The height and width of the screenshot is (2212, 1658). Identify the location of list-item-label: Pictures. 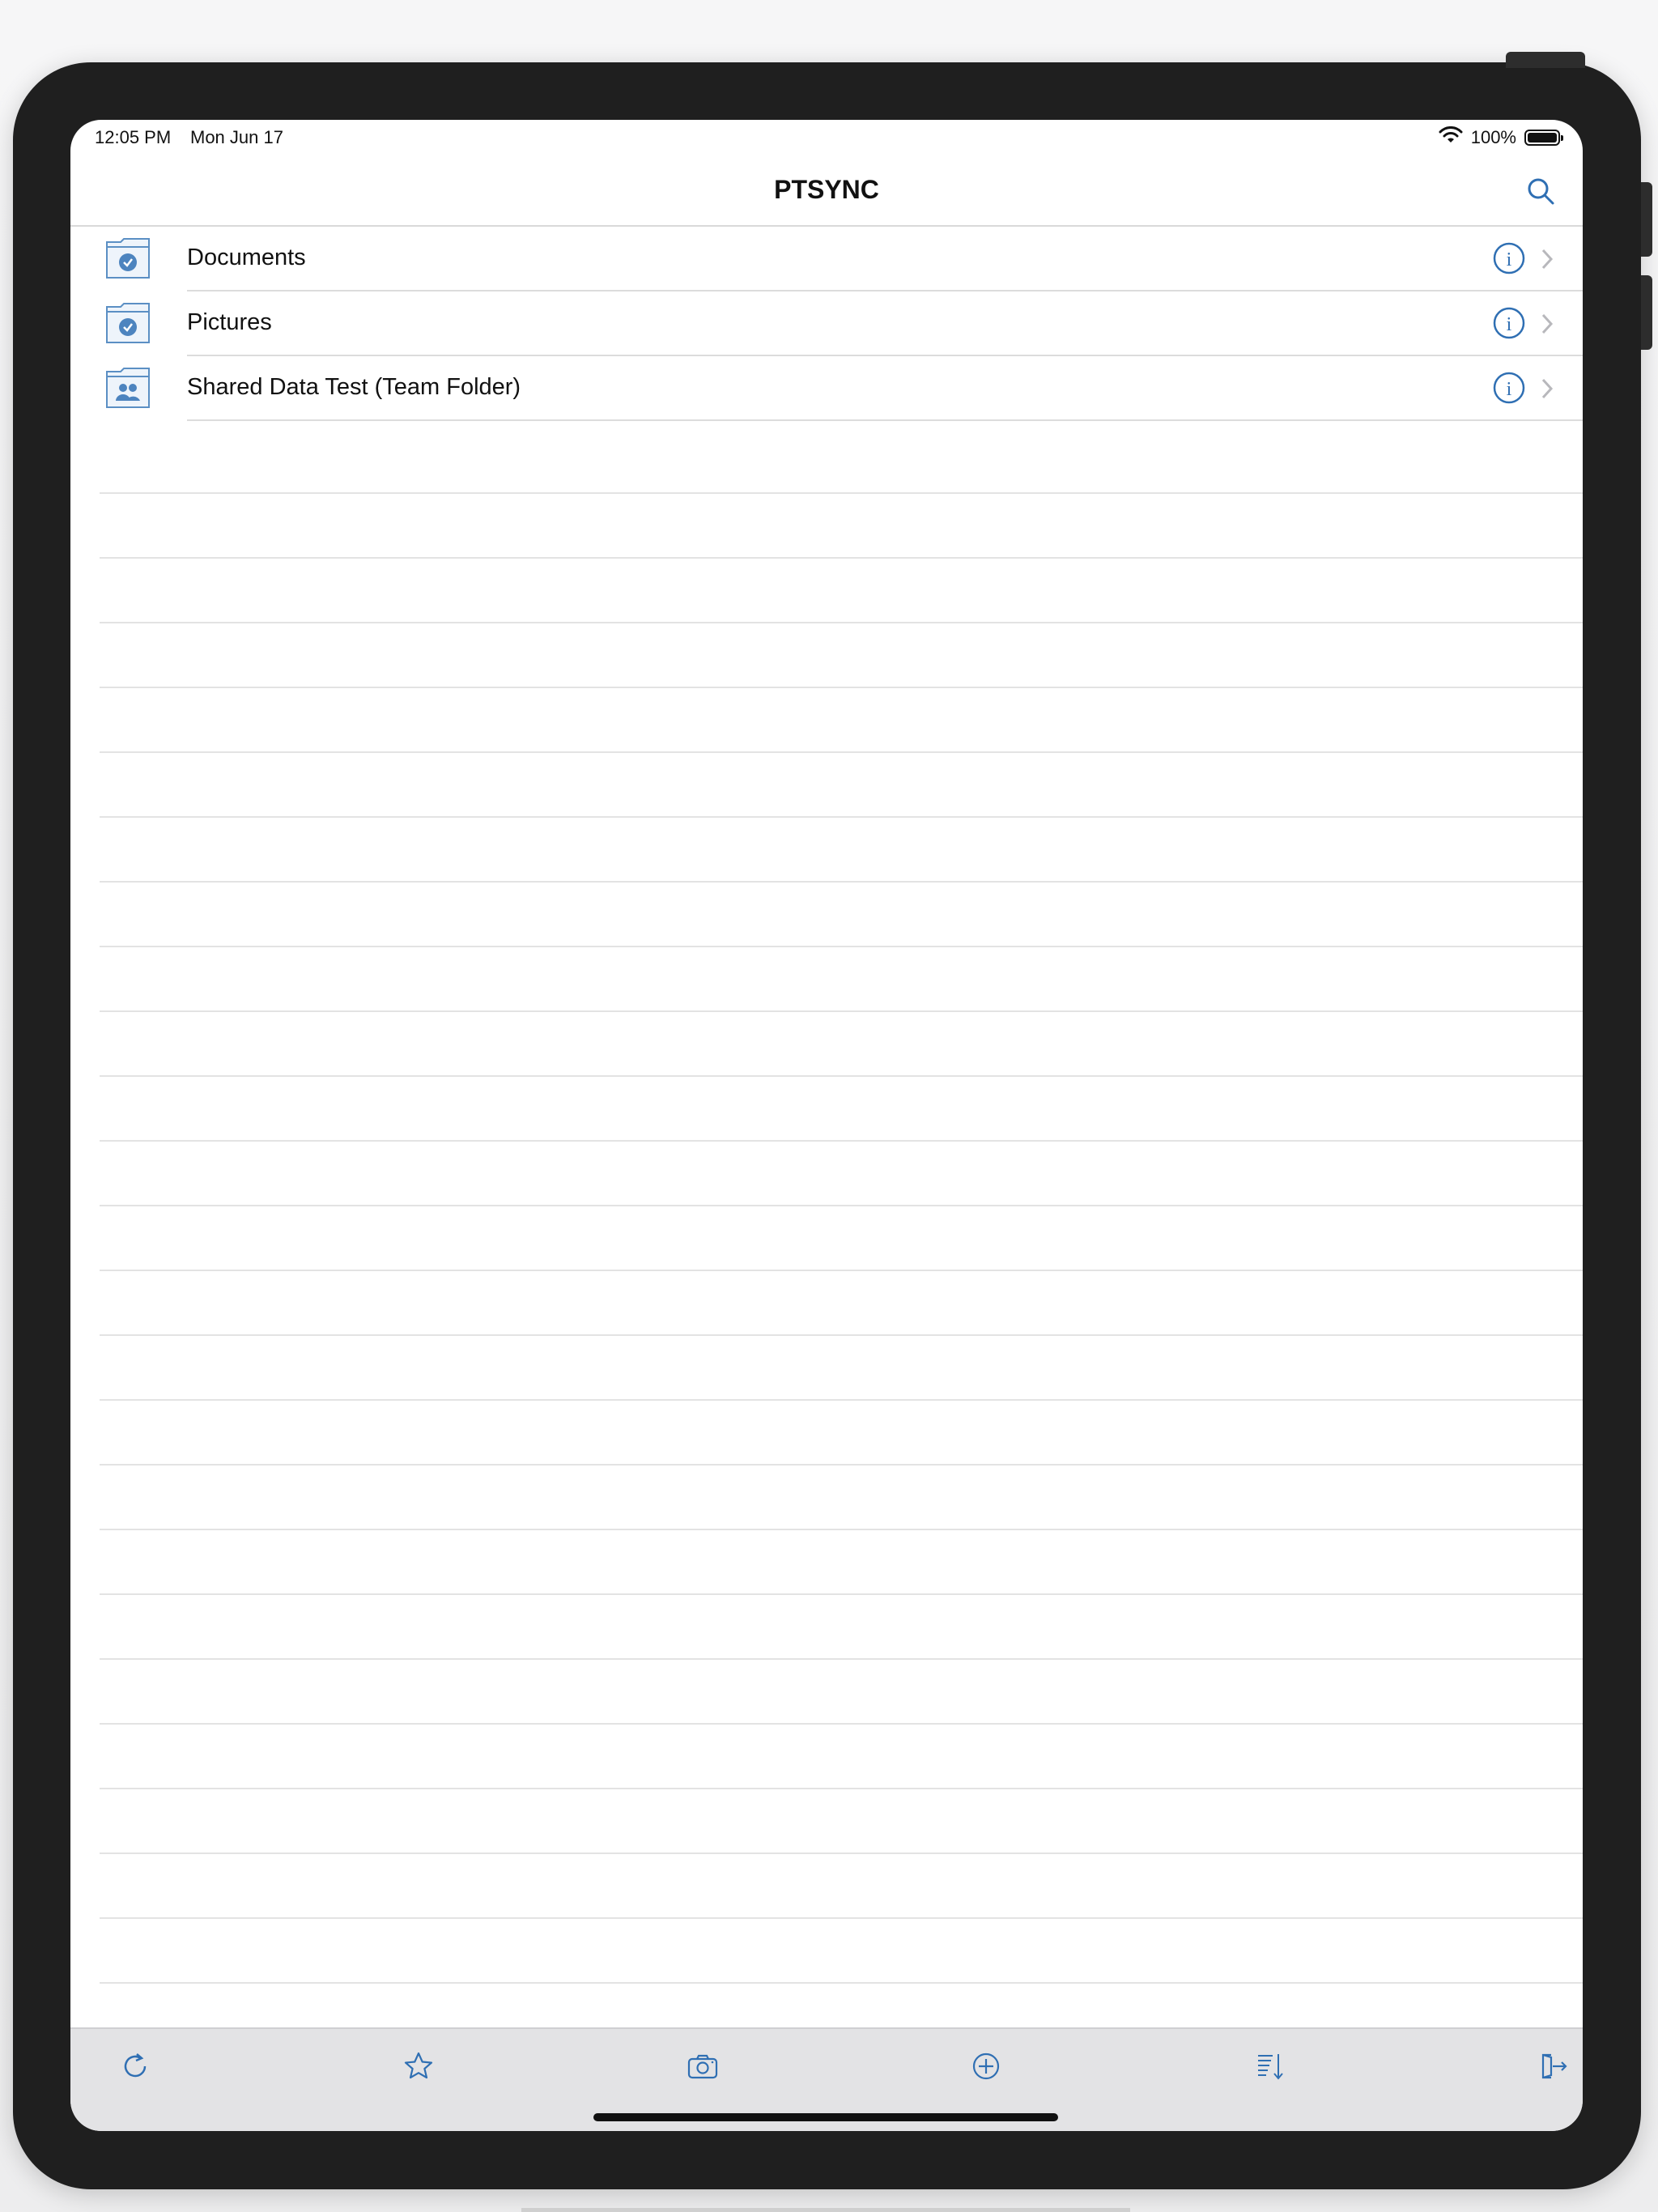
(229, 322).